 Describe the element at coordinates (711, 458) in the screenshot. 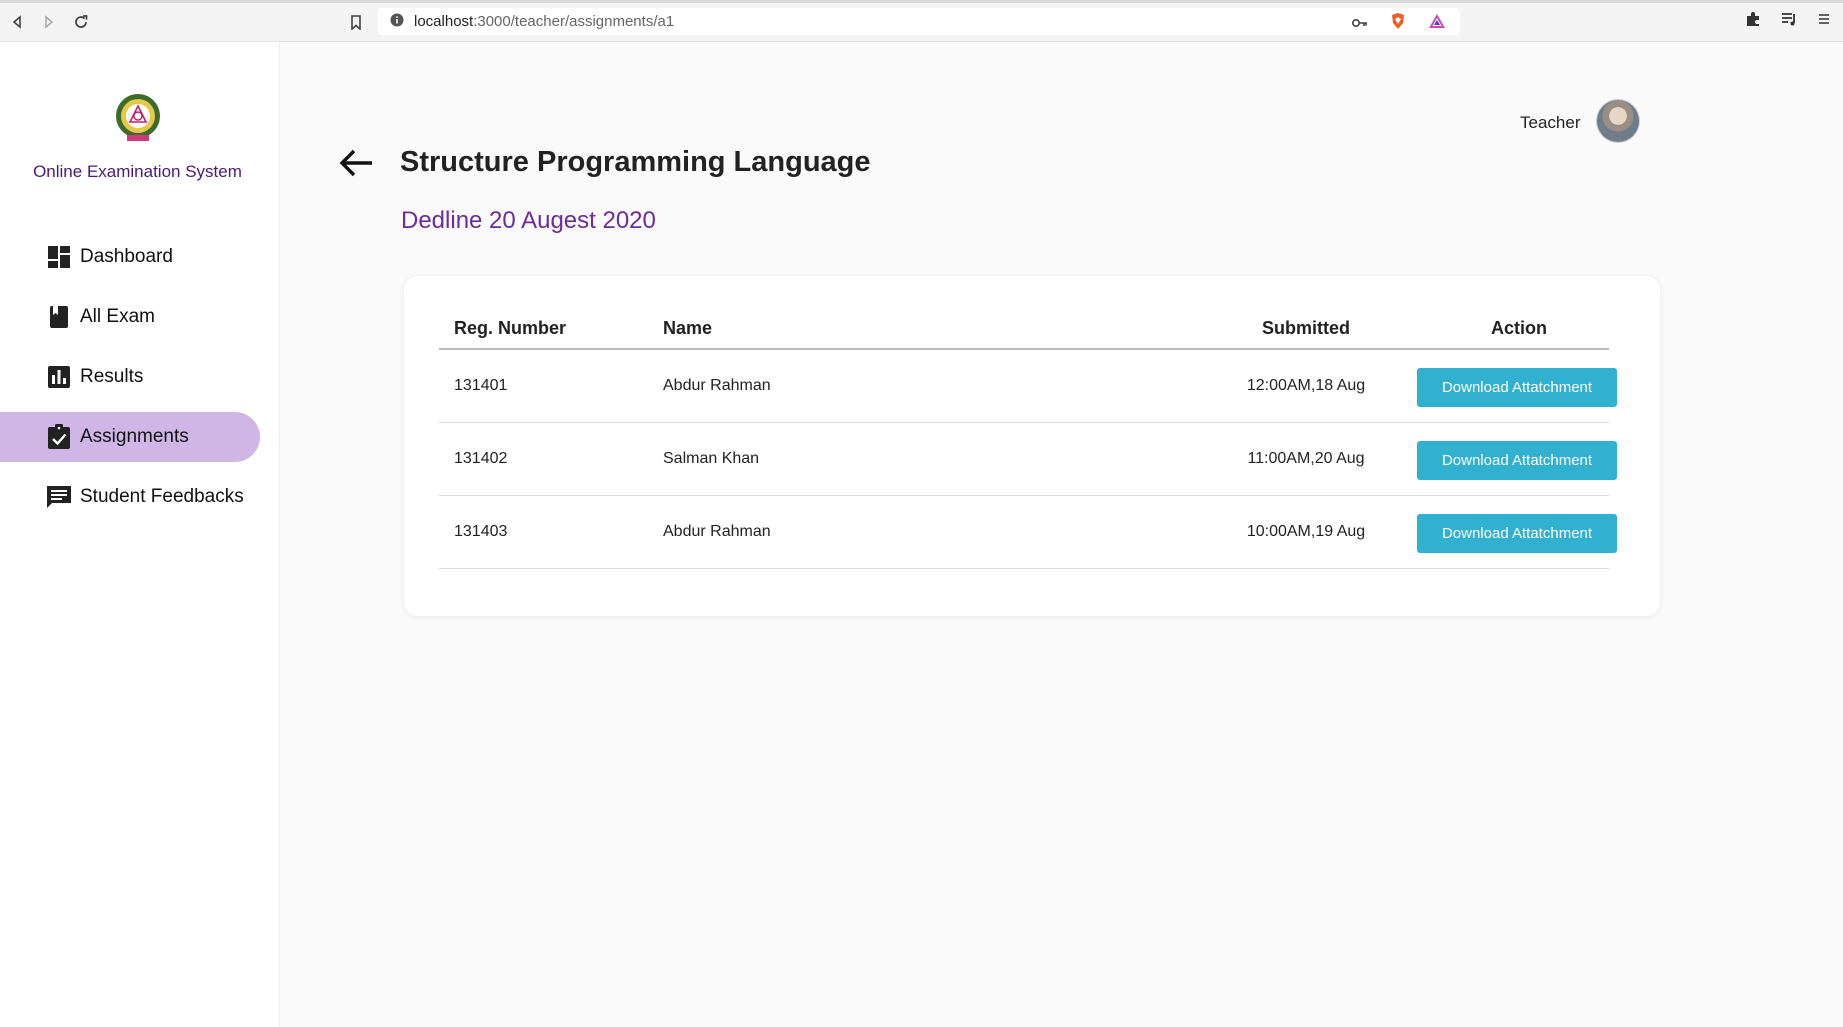

I see `name-cell: Salman Khan` at that location.